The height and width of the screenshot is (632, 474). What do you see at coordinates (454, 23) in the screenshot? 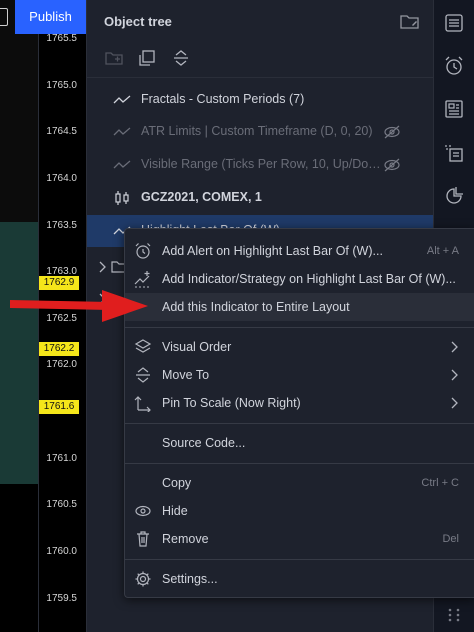
I see `watchlist-icon` at bounding box center [454, 23].